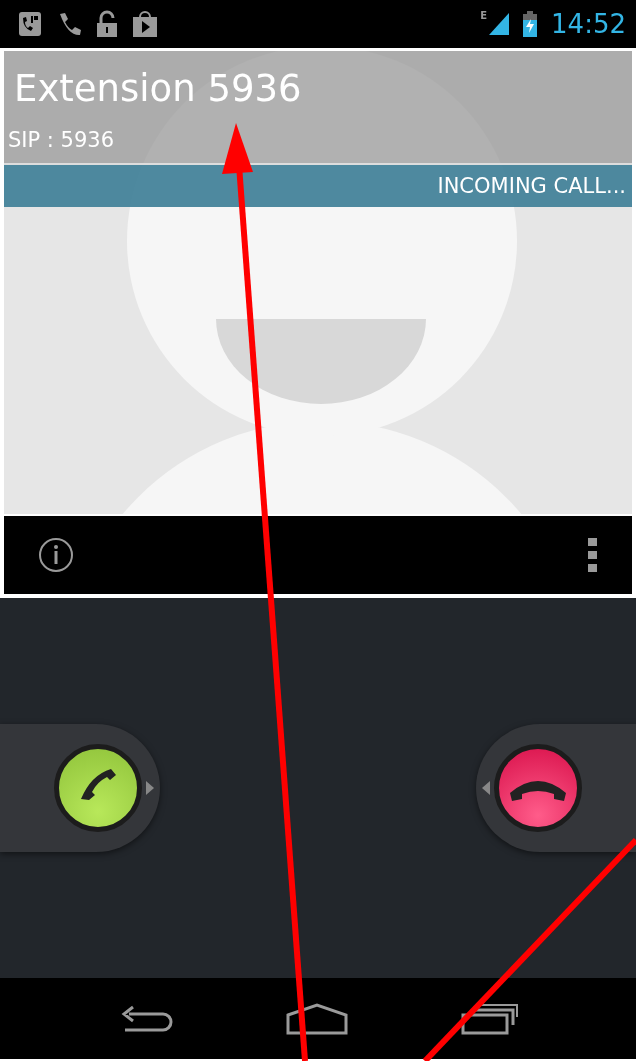 This screenshot has width=636, height=1061. What do you see at coordinates (107, 24) in the screenshot?
I see `unlocked-padlock-icon` at bounding box center [107, 24].